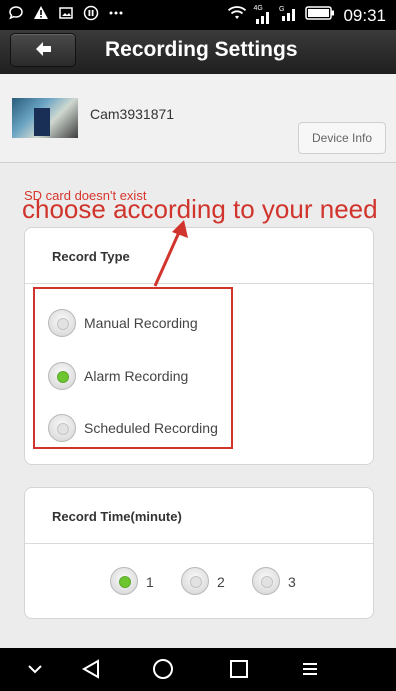  What do you see at coordinates (281, 9) in the screenshot?
I see `svg-text: G` at bounding box center [281, 9].